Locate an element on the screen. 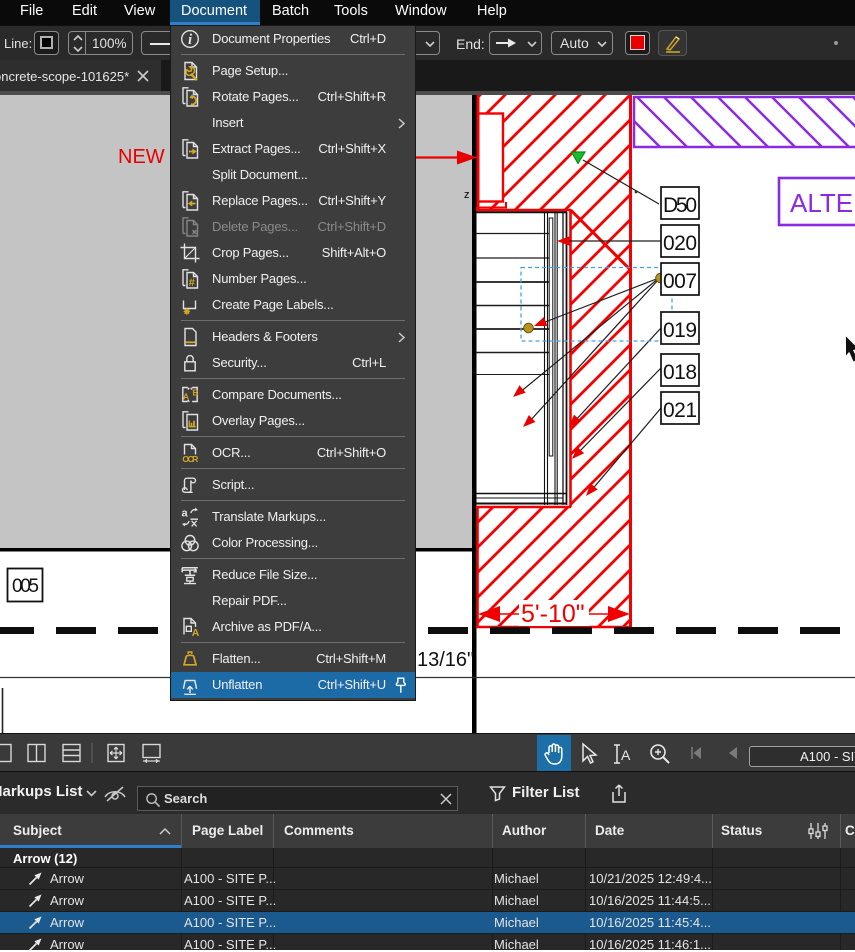 This screenshot has width=855, height=952. svg-text: 020 is located at coordinates (680, 243).